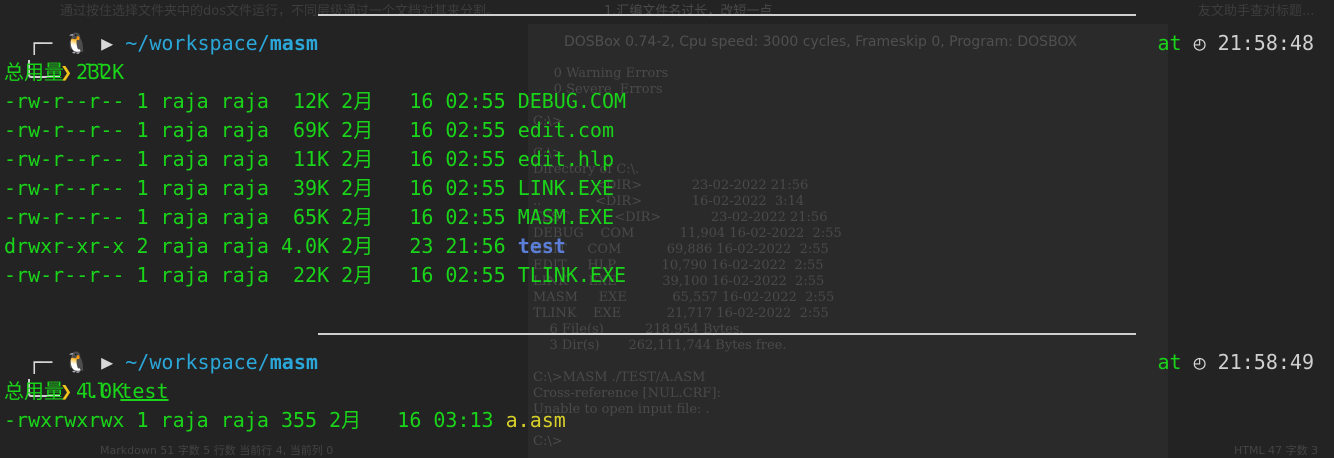 The height and width of the screenshot is (458, 1334). Describe the element at coordinates (261, 101) in the screenshot. I see `file-metadata: -rw-r--r-- 1 raja raja 12K 2月 16 02:55` at that location.